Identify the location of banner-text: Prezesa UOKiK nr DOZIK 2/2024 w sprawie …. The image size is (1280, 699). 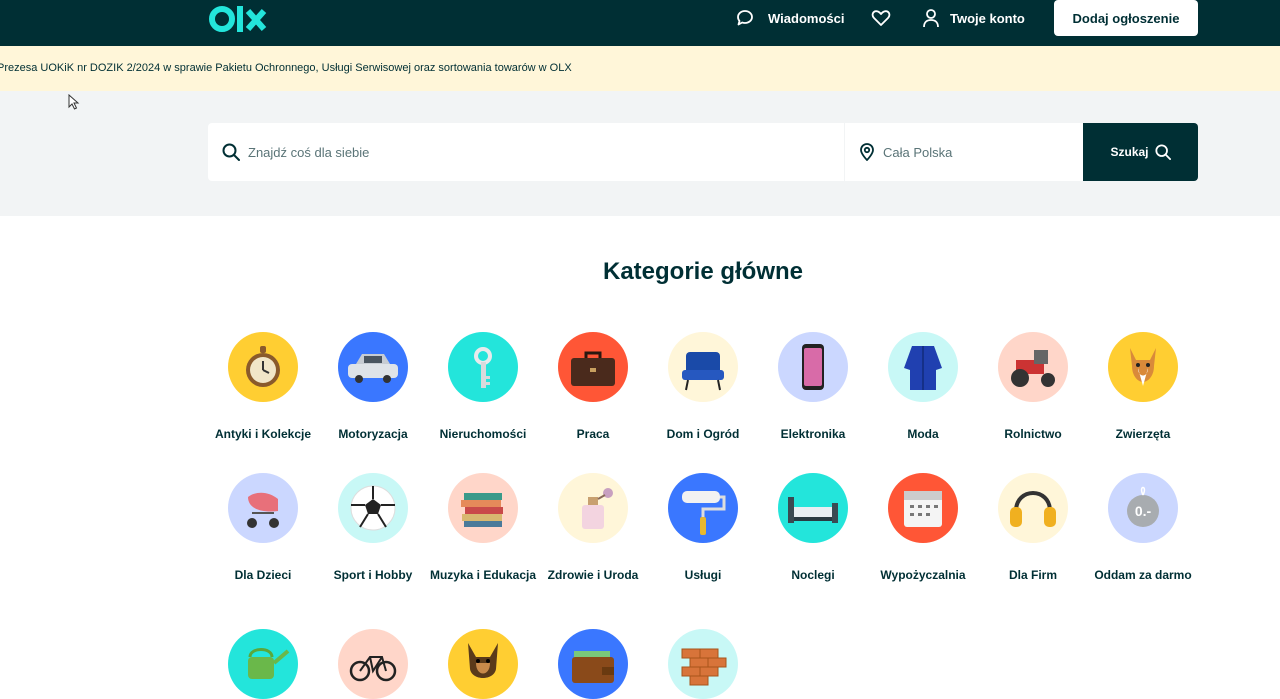
(286, 68).